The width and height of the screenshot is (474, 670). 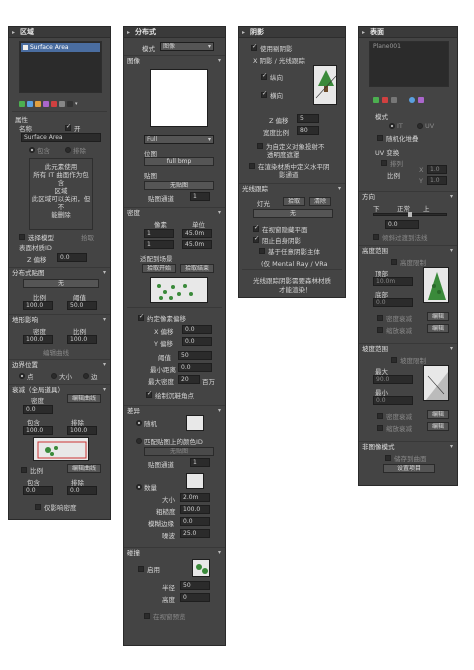 I want to click on z-offset-field: 5, so click(x=308, y=118).